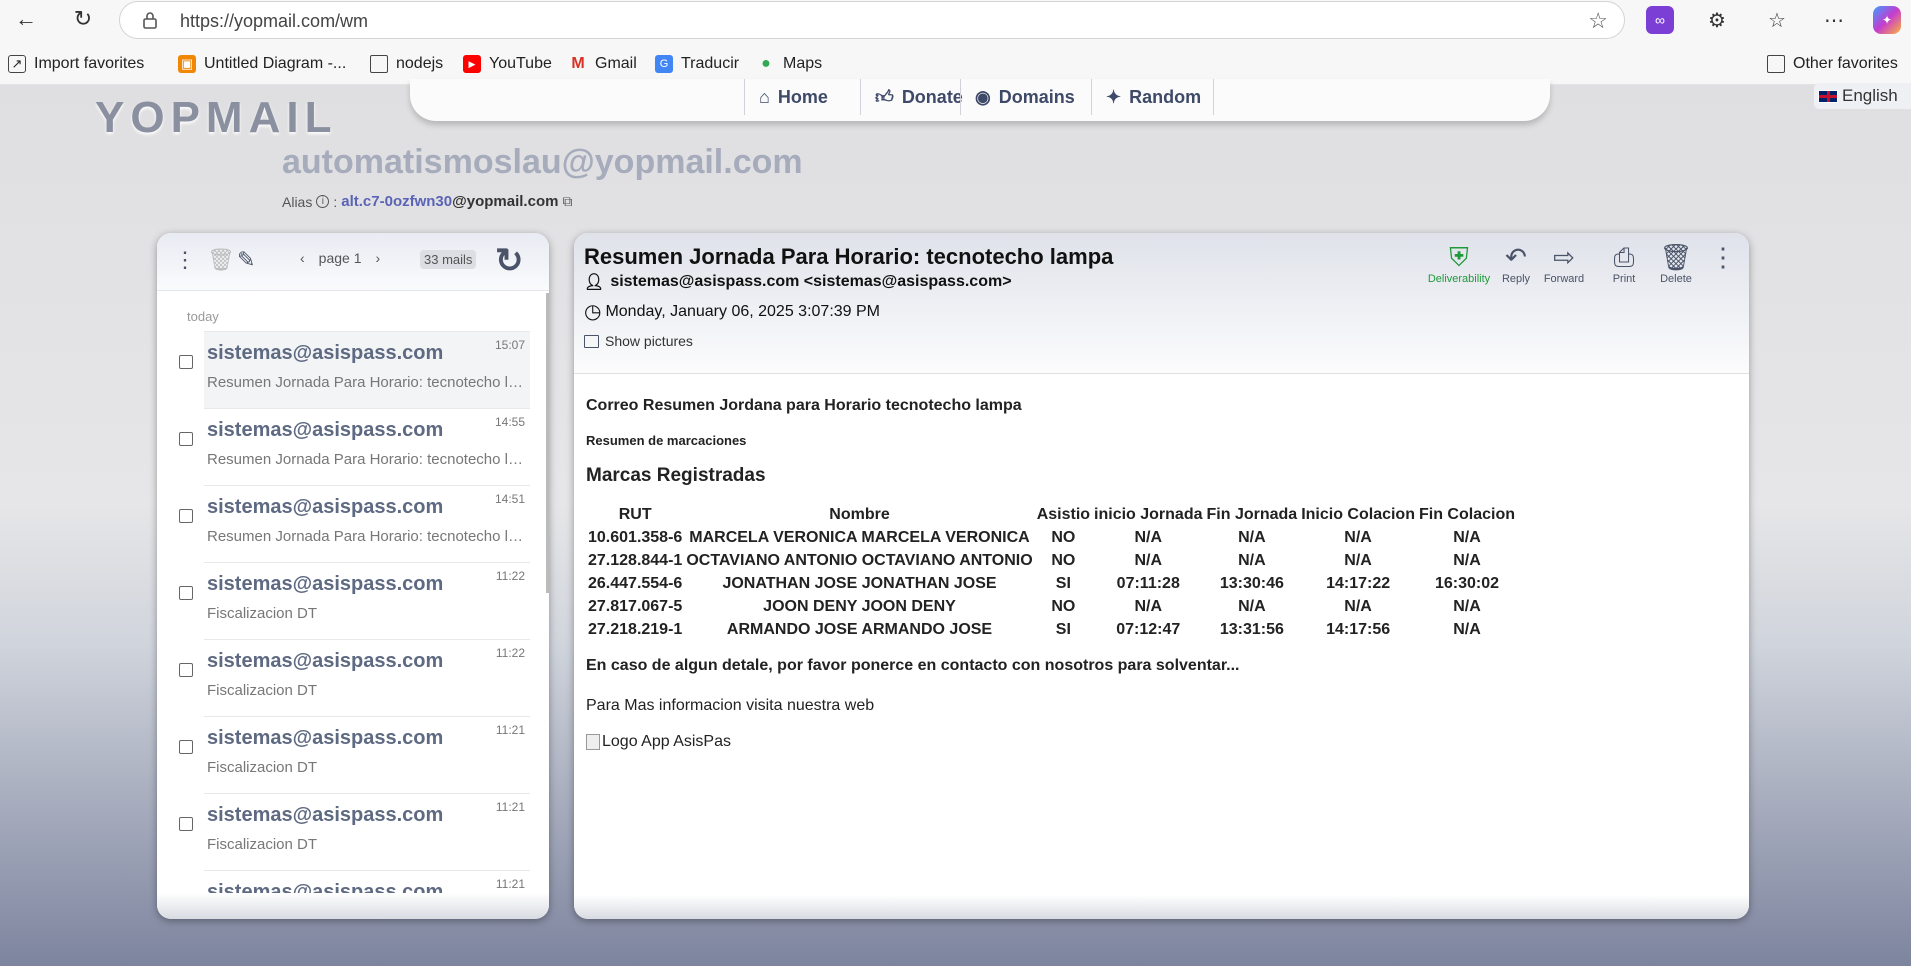 Image resolution: width=1911 pixels, height=966 pixels. I want to click on bookmark-label: Import favorites, so click(89, 63).